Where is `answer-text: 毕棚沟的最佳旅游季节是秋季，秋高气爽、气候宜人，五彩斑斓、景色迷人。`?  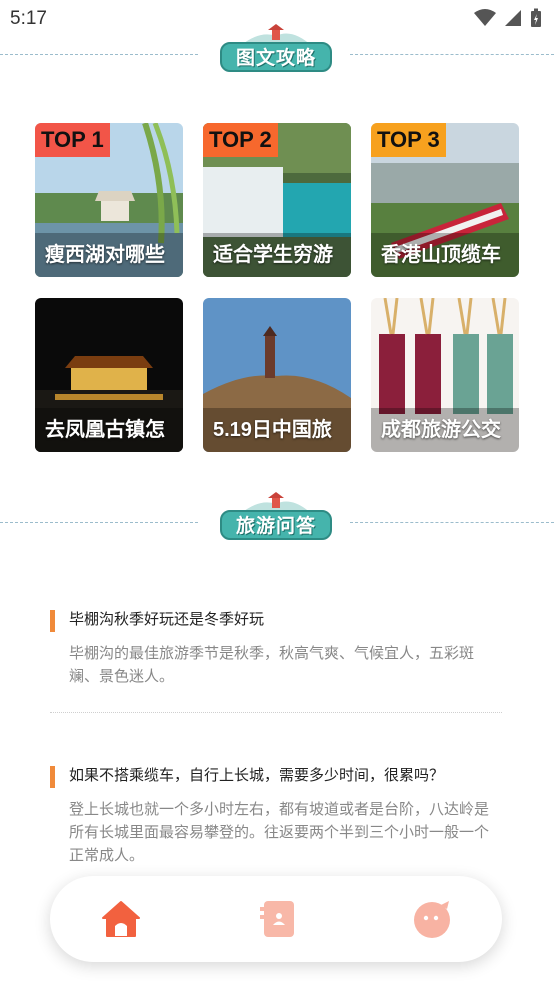 answer-text: 毕棚沟的最佳旅游季节是秋季，秋高气爽、气候宜人，五彩斑斓、景色迷人。 is located at coordinates (272, 665).